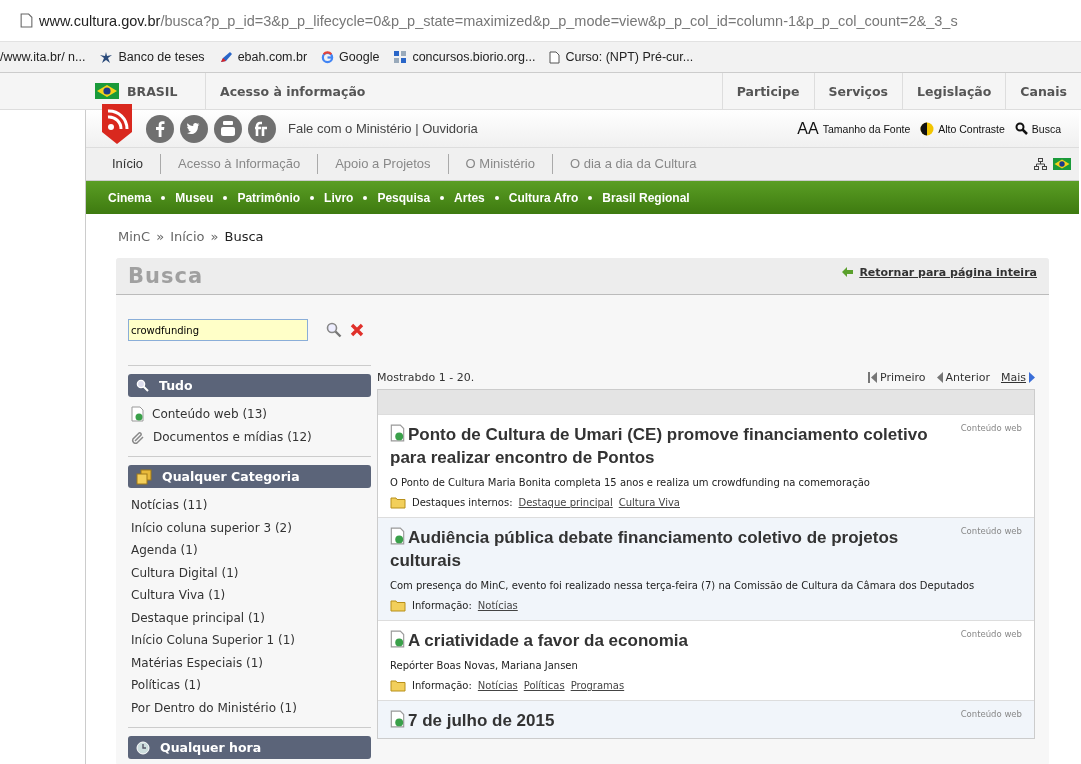 The height and width of the screenshot is (764, 1081). What do you see at coordinates (249, 640) in the screenshot?
I see `facet-item: Início Coluna Superior 1 (1)` at bounding box center [249, 640].